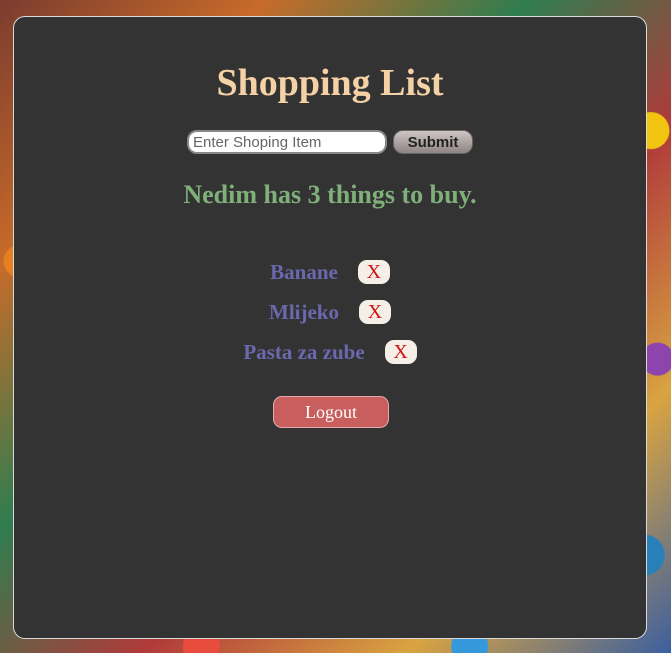 This screenshot has height=653, width=671. Describe the element at coordinates (330, 83) in the screenshot. I see `page-title: Shopping List` at that location.